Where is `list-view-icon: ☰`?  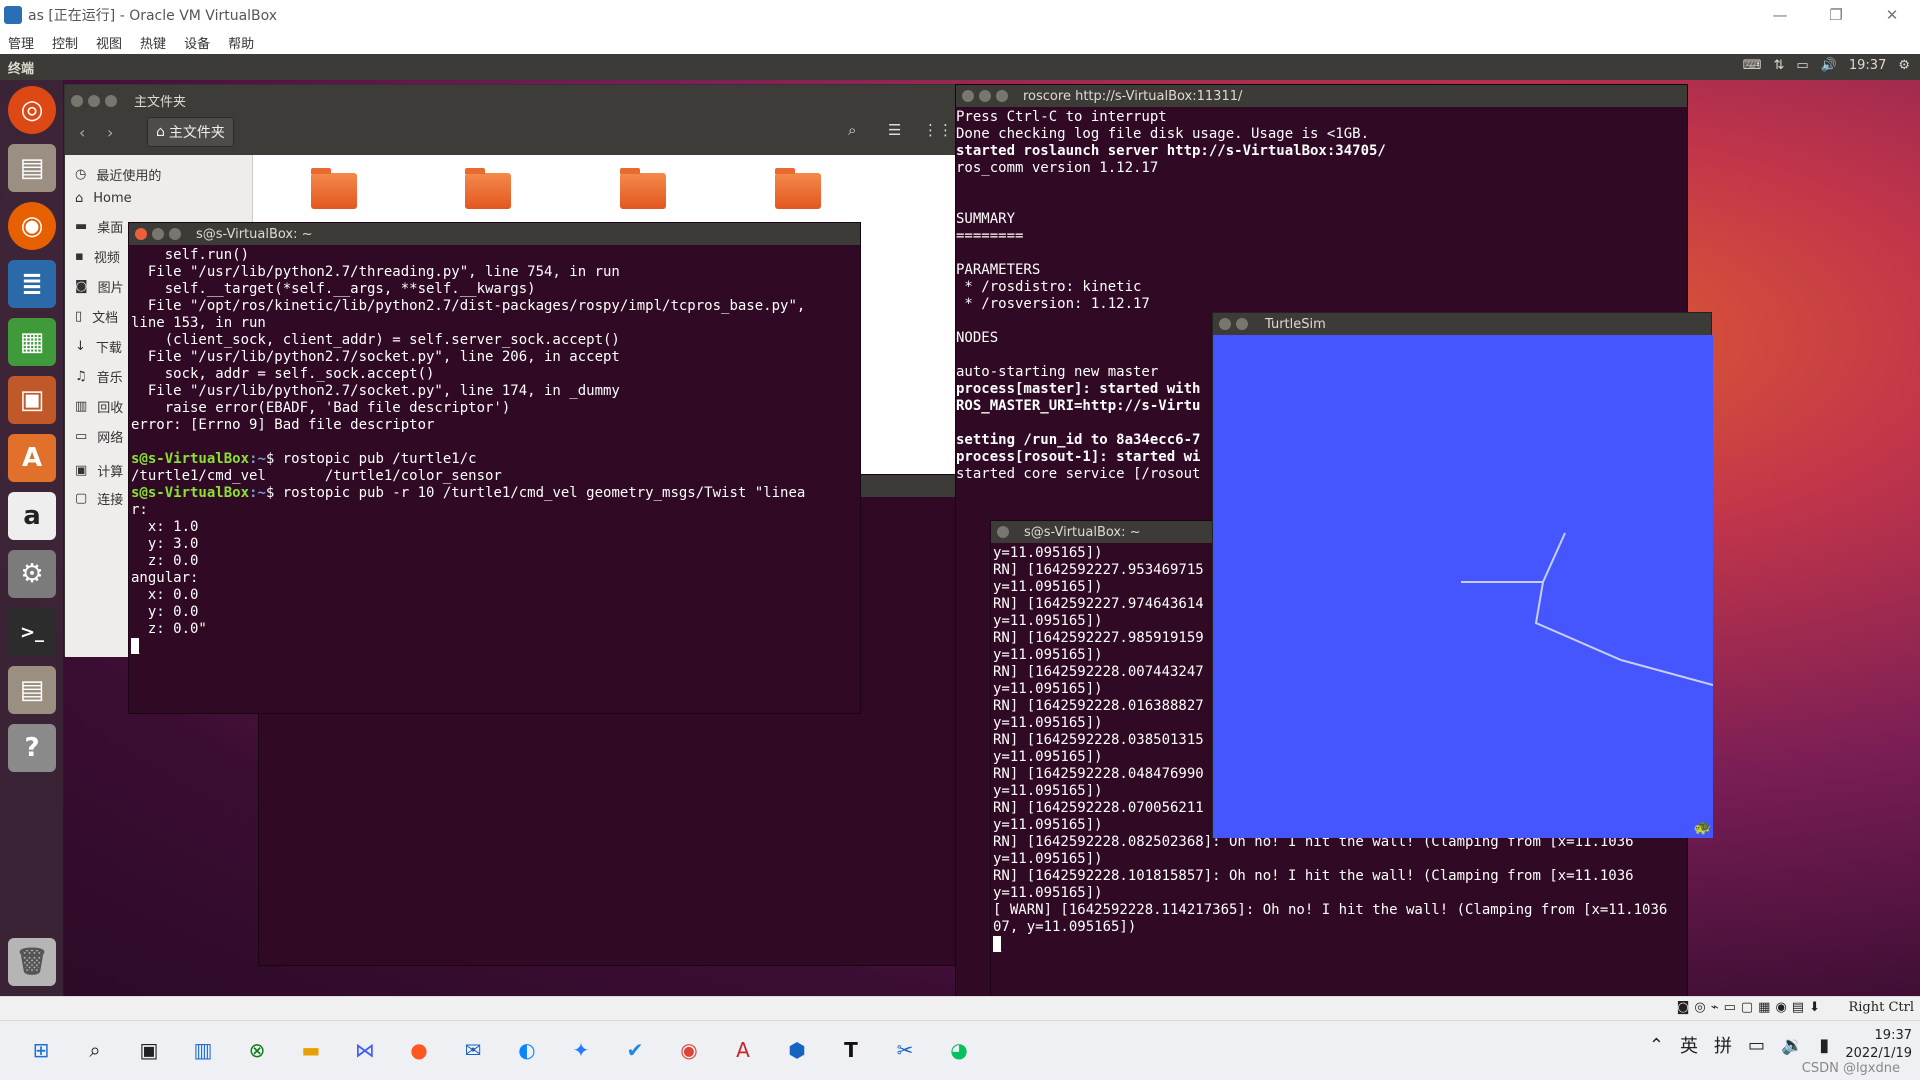
list-view-icon: ☰ is located at coordinates (894, 130).